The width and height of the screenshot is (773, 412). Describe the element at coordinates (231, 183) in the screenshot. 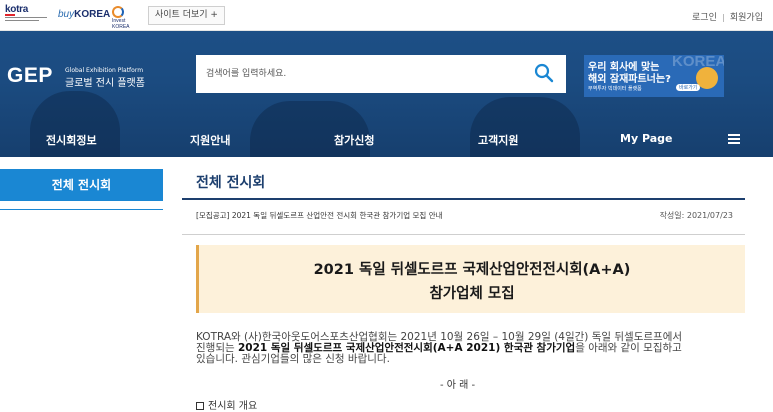

I see `page-title: 전체 전시회` at that location.